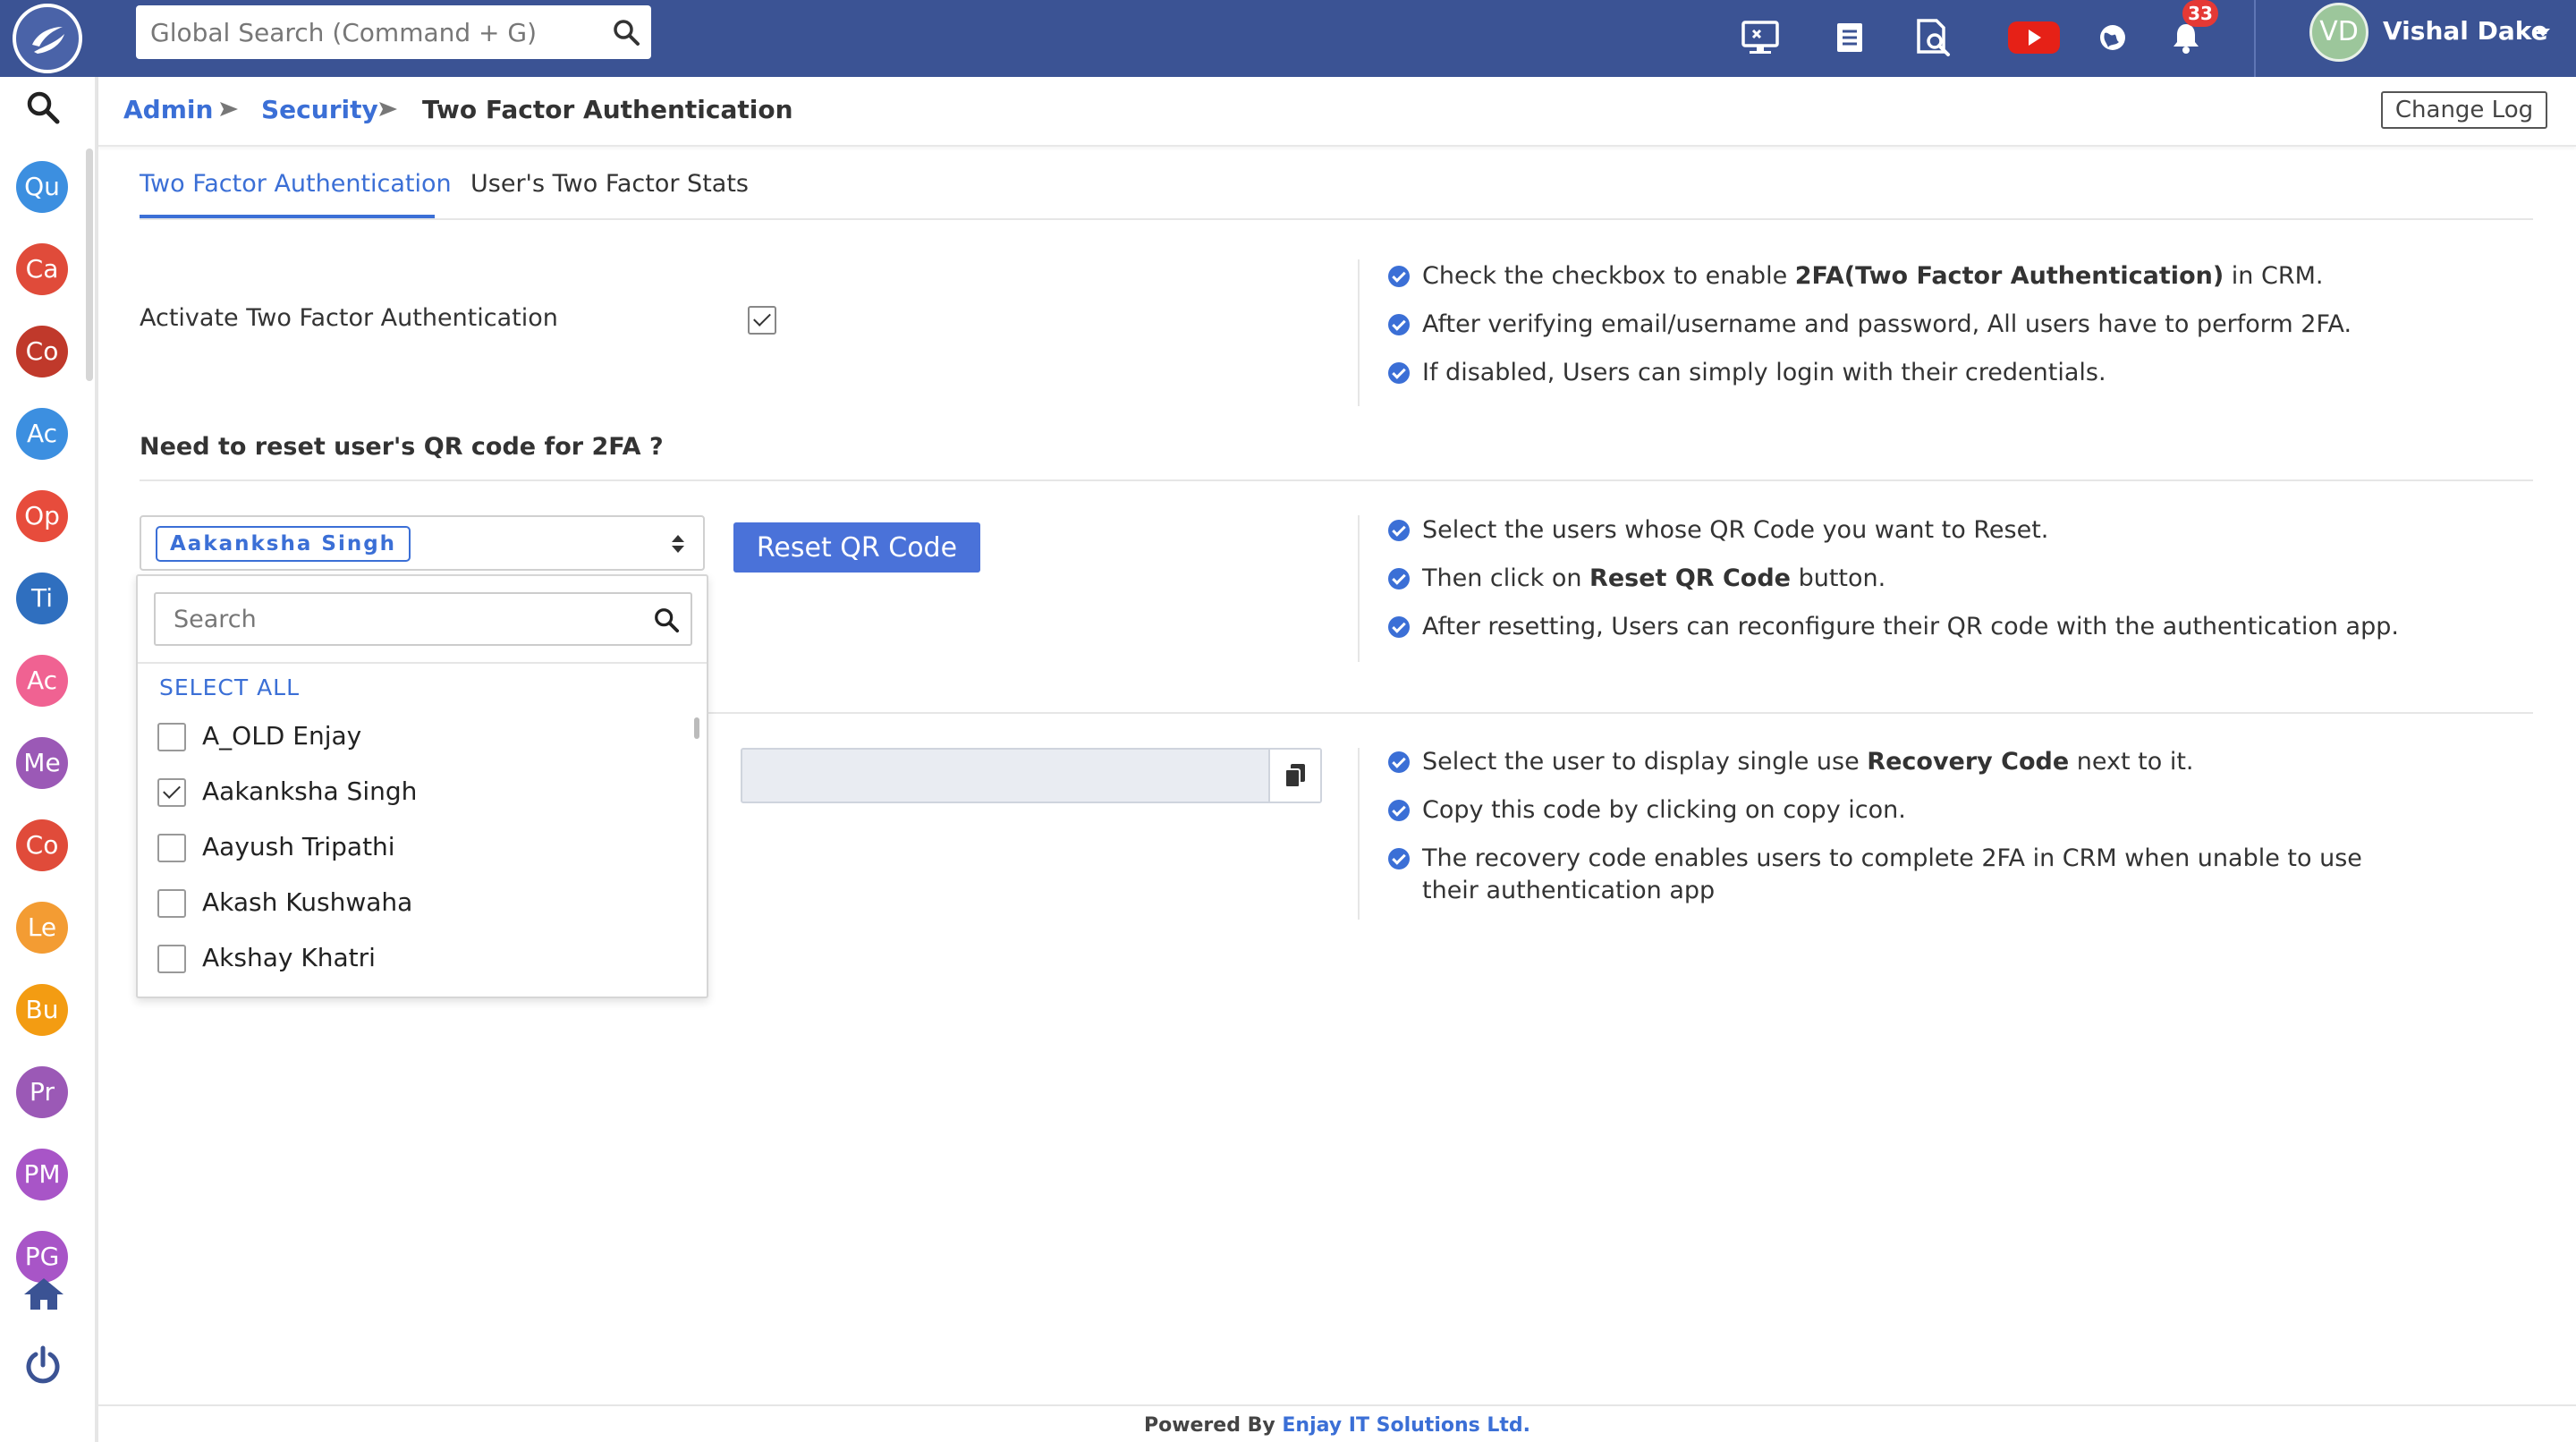  Describe the element at coordinates (2274, 276) in the screenshot. I see `info-text-part: in CRM.` at that location.